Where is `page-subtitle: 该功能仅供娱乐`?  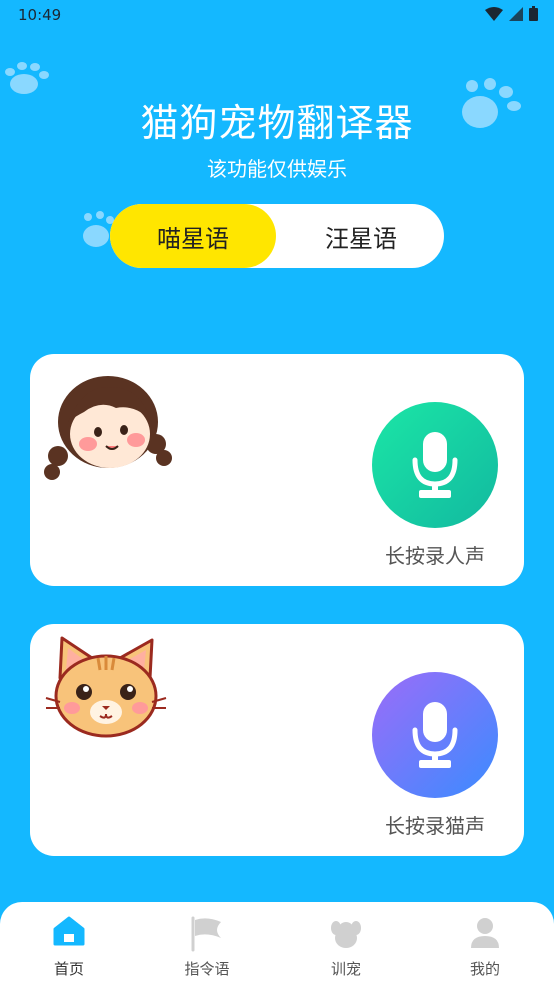 page-subtitle: 该功能仅供娱乐 is located at coordinates (277, 169).